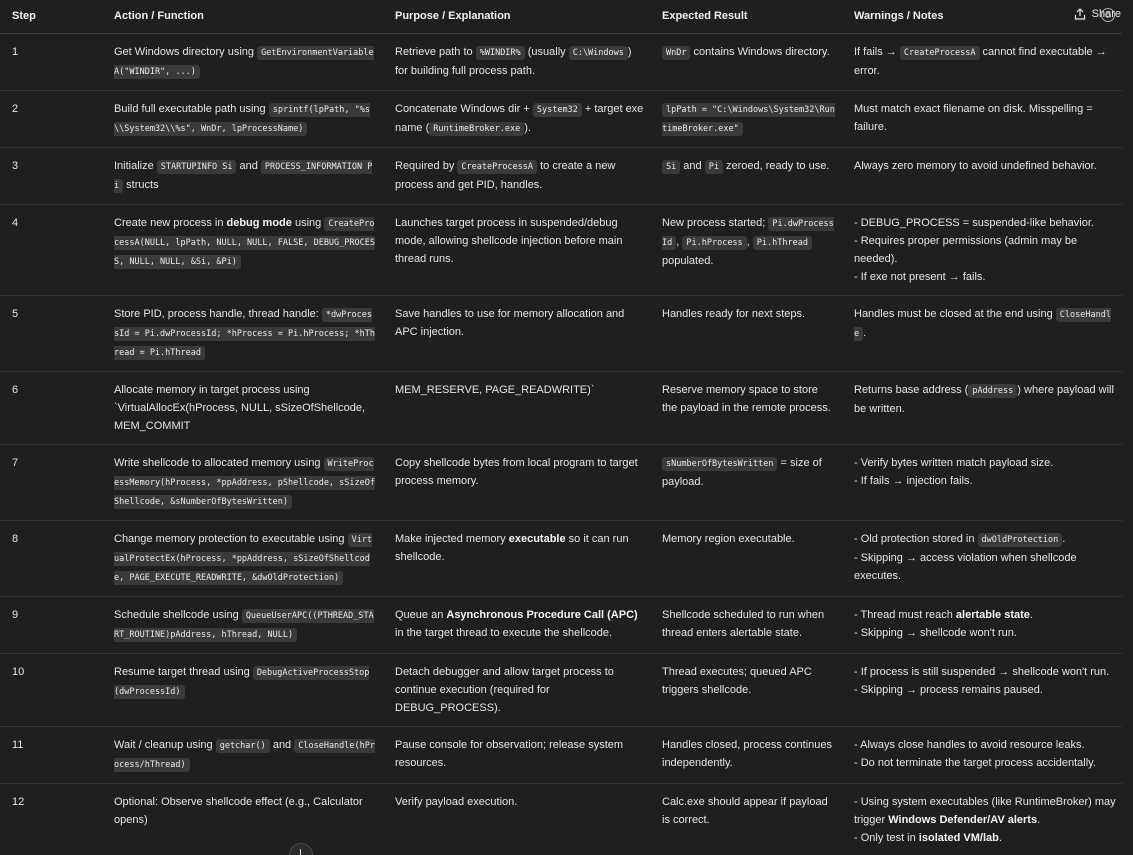  Describe the element at coordinates (905, 614) in the screenshot. I see `text-segment: - Thread must reach` at that location.